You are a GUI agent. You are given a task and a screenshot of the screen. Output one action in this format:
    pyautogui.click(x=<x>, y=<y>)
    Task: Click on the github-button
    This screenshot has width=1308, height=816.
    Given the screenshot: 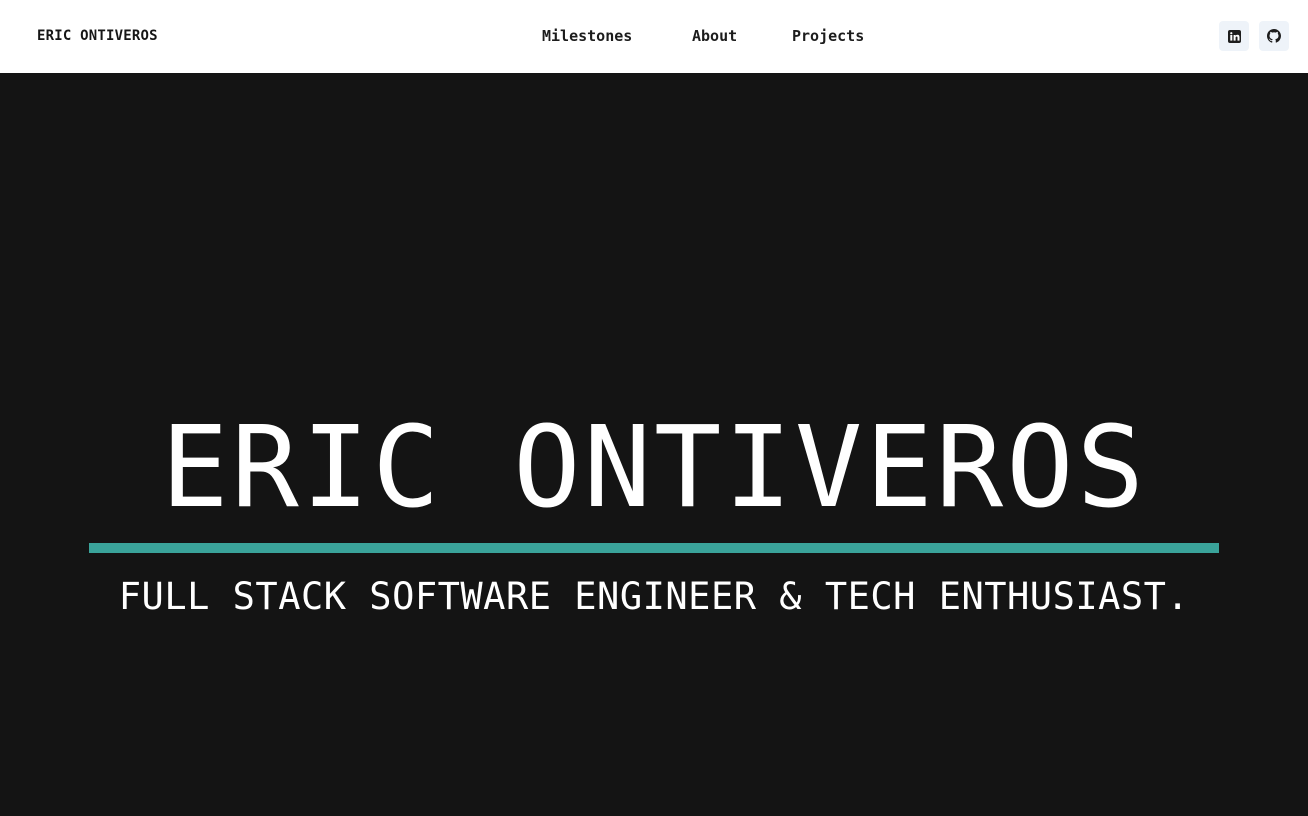 What is the action you would take?
    pyautogui.click(x=1274, y=36)
    